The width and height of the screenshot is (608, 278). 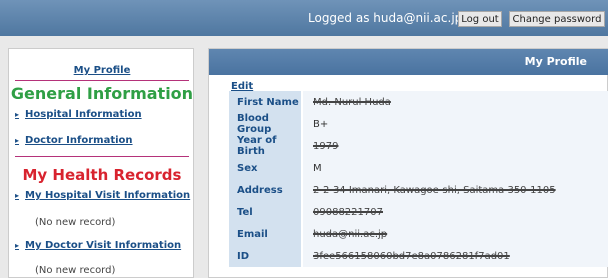 I want to click on field-value: Md. Nurul Huda, so click(x=455, y=102).